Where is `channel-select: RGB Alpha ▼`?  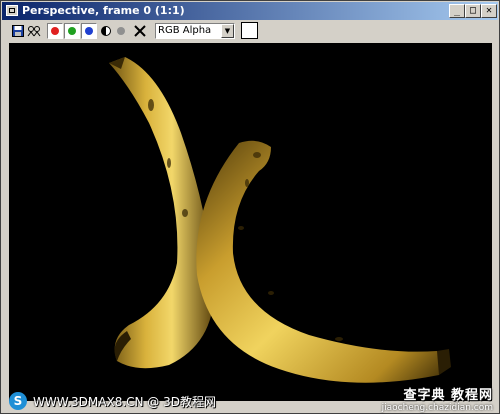
channel-select: RGB Alpha ▼ is located at coordinates (195, 31).